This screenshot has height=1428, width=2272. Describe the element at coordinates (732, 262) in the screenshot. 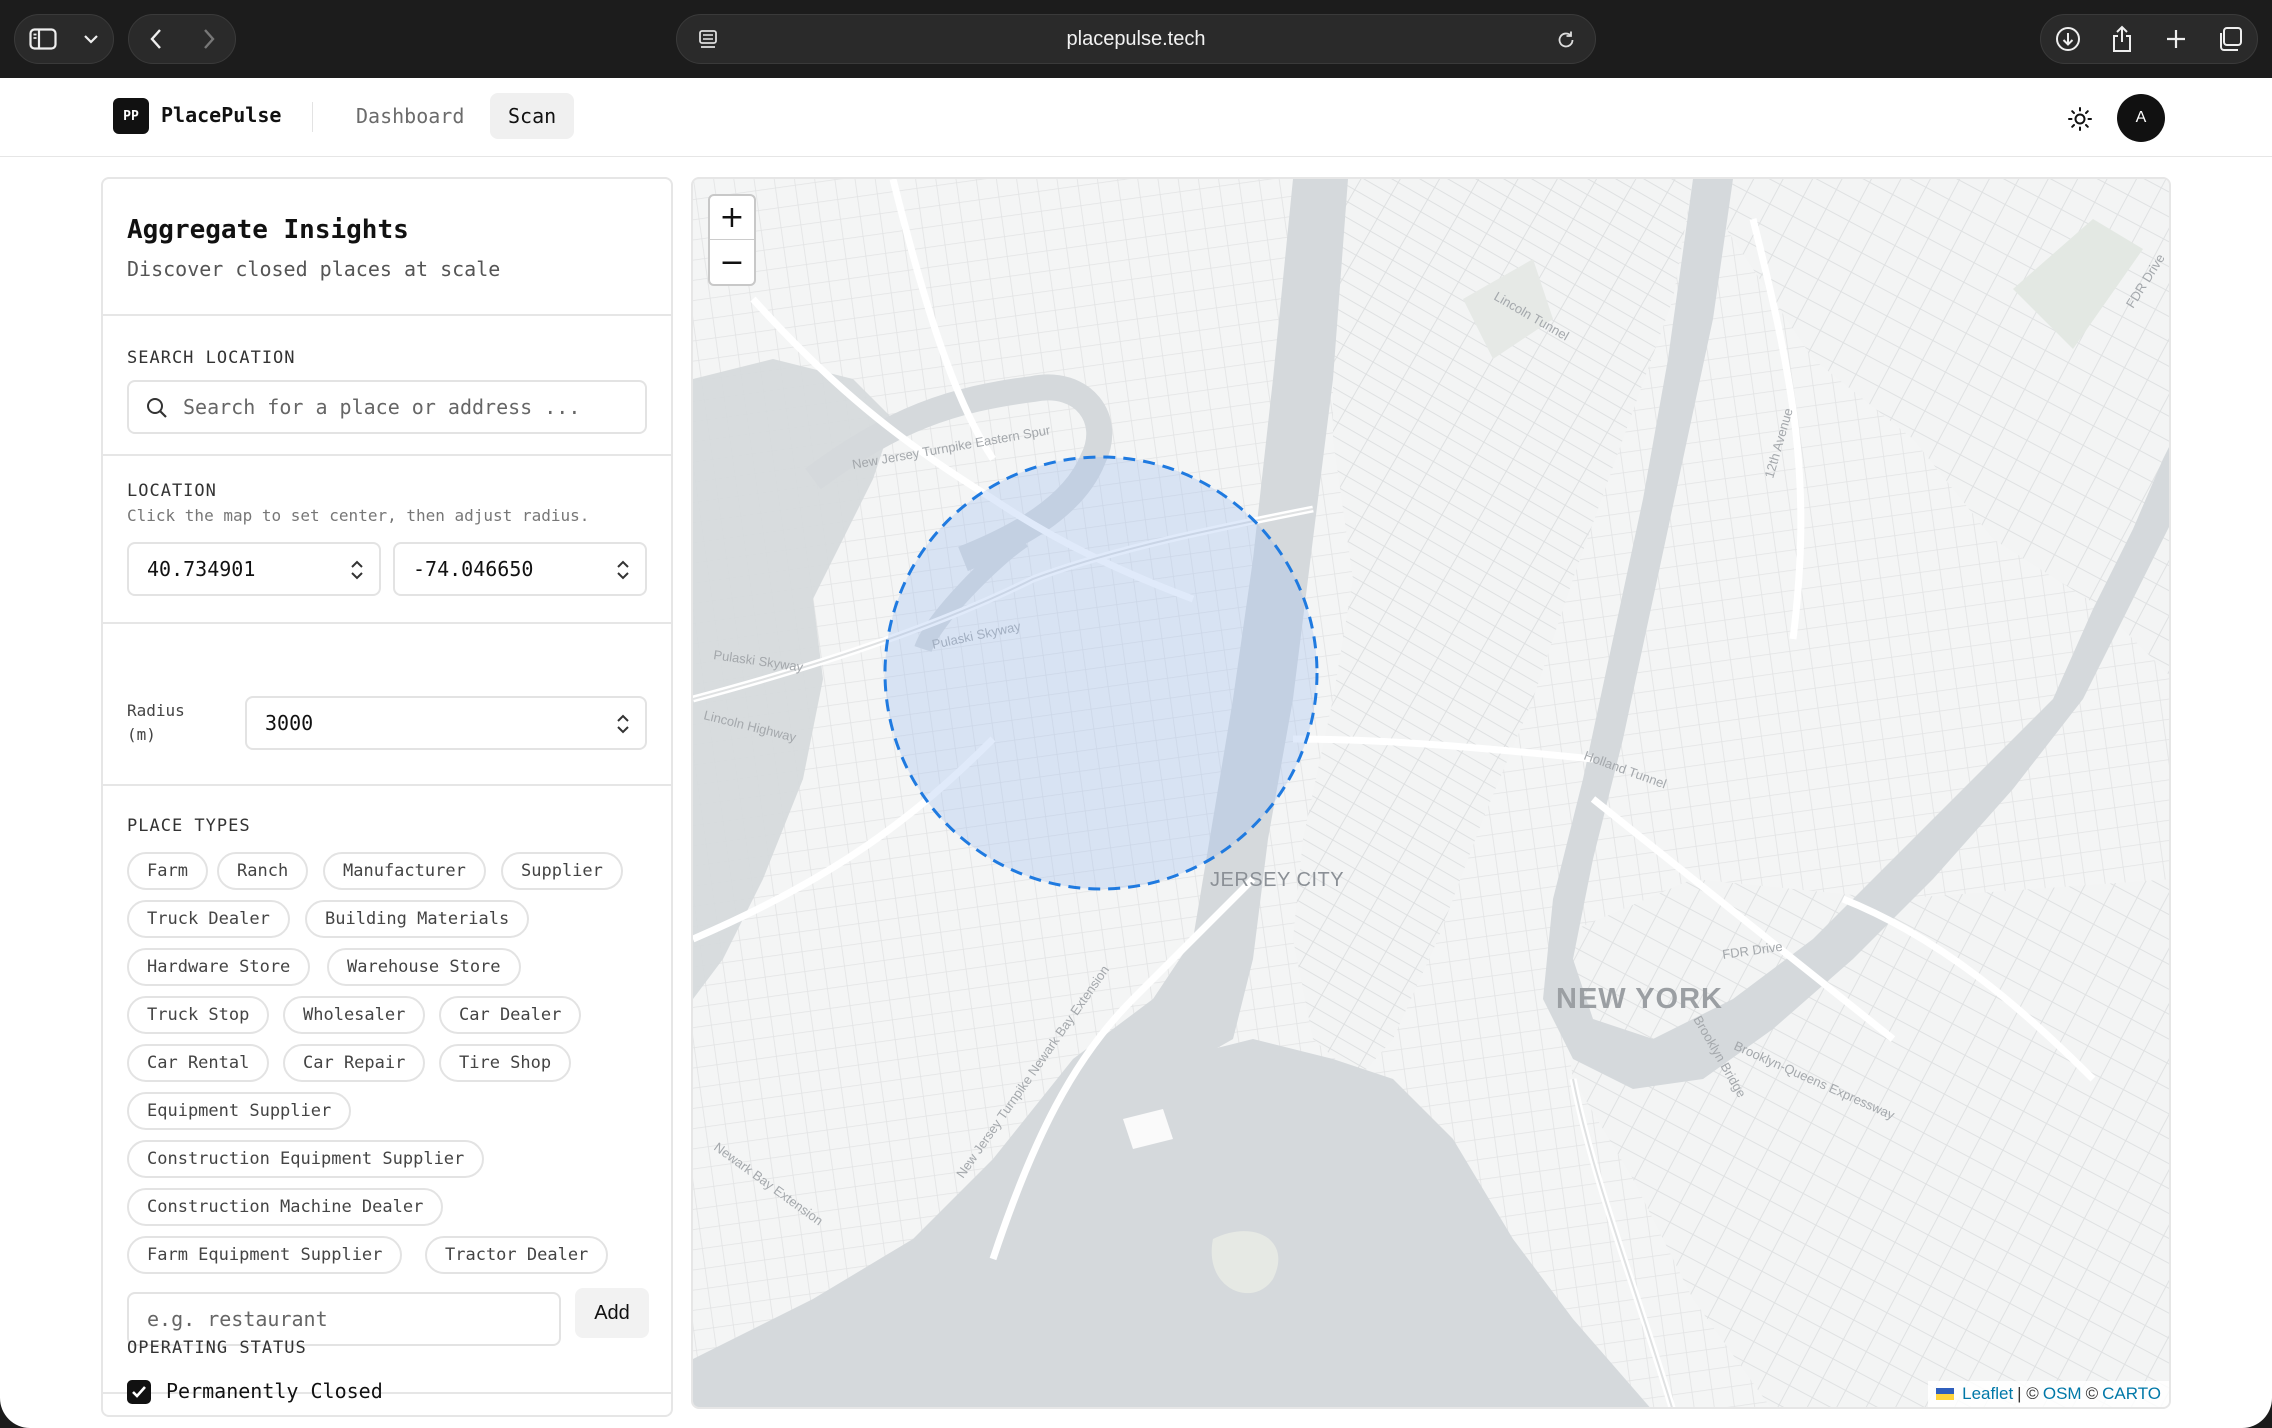

I see `zoom-out-button: −` at that location.